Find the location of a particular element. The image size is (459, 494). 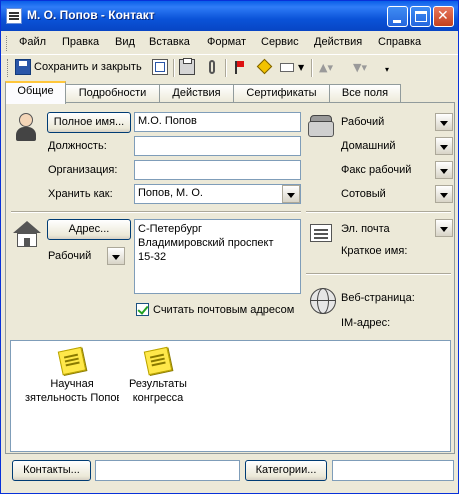

menu-format: Формат is located at coordinates (226, 42).